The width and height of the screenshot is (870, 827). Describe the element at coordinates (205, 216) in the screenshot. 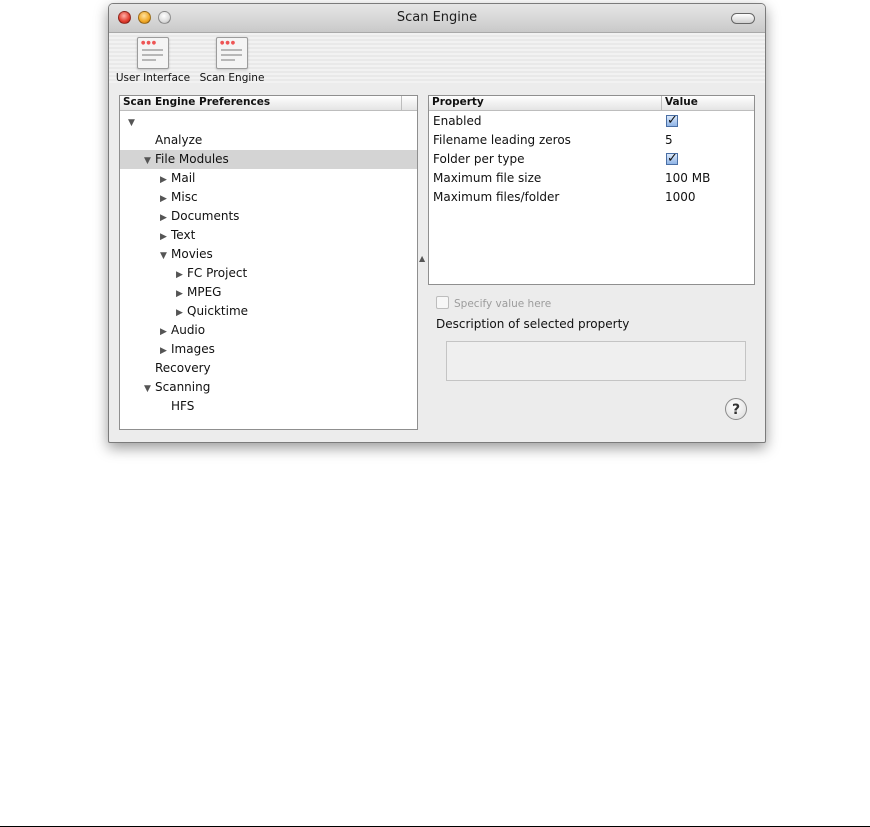

I see `tree-row-label: Documents` at that location.